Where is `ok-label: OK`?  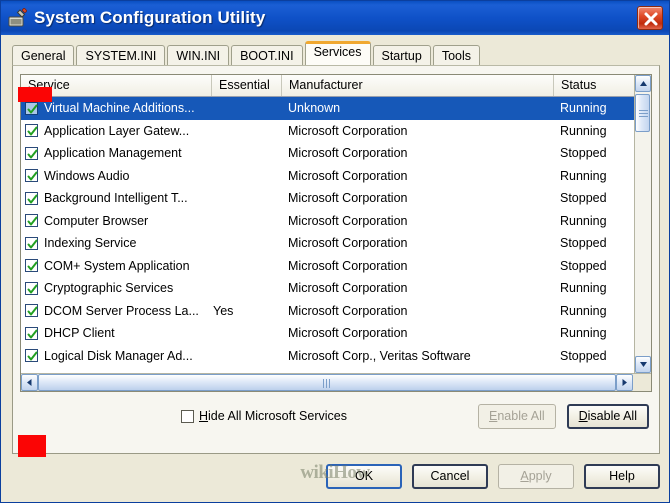 ok-label: OK is located at coordinates (364, 476).